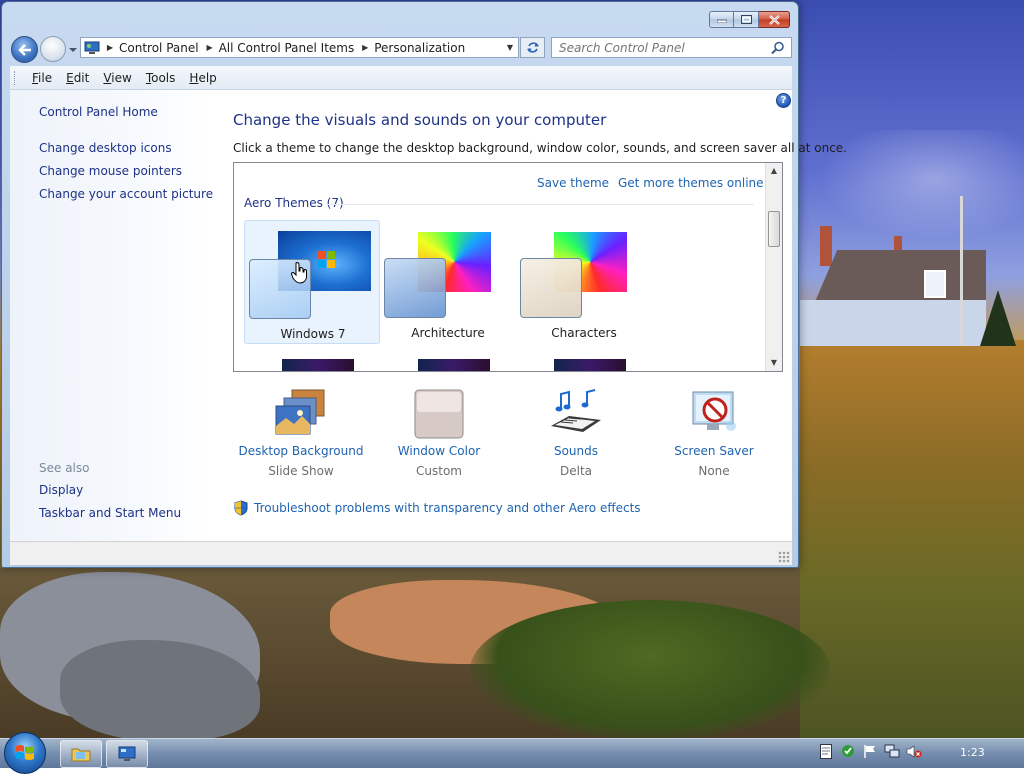 The height and width of the screenshot is (774, 1024). I want to click on sounds-option: Sounds Delta, so click(576, 433).